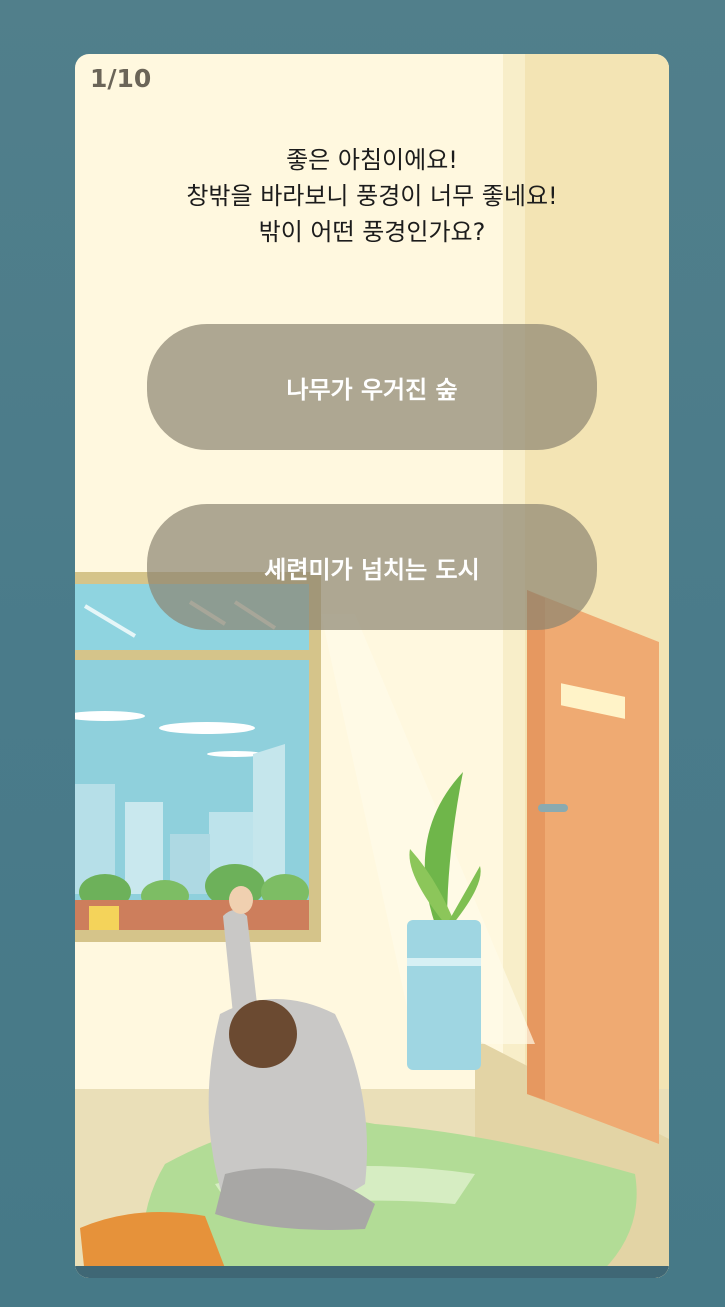 This screenshot has height=1307, width=725. I want to click on question-line-2: 창밖을 바라보니 풍경이 너무 좋네요!, so click(372, 196).